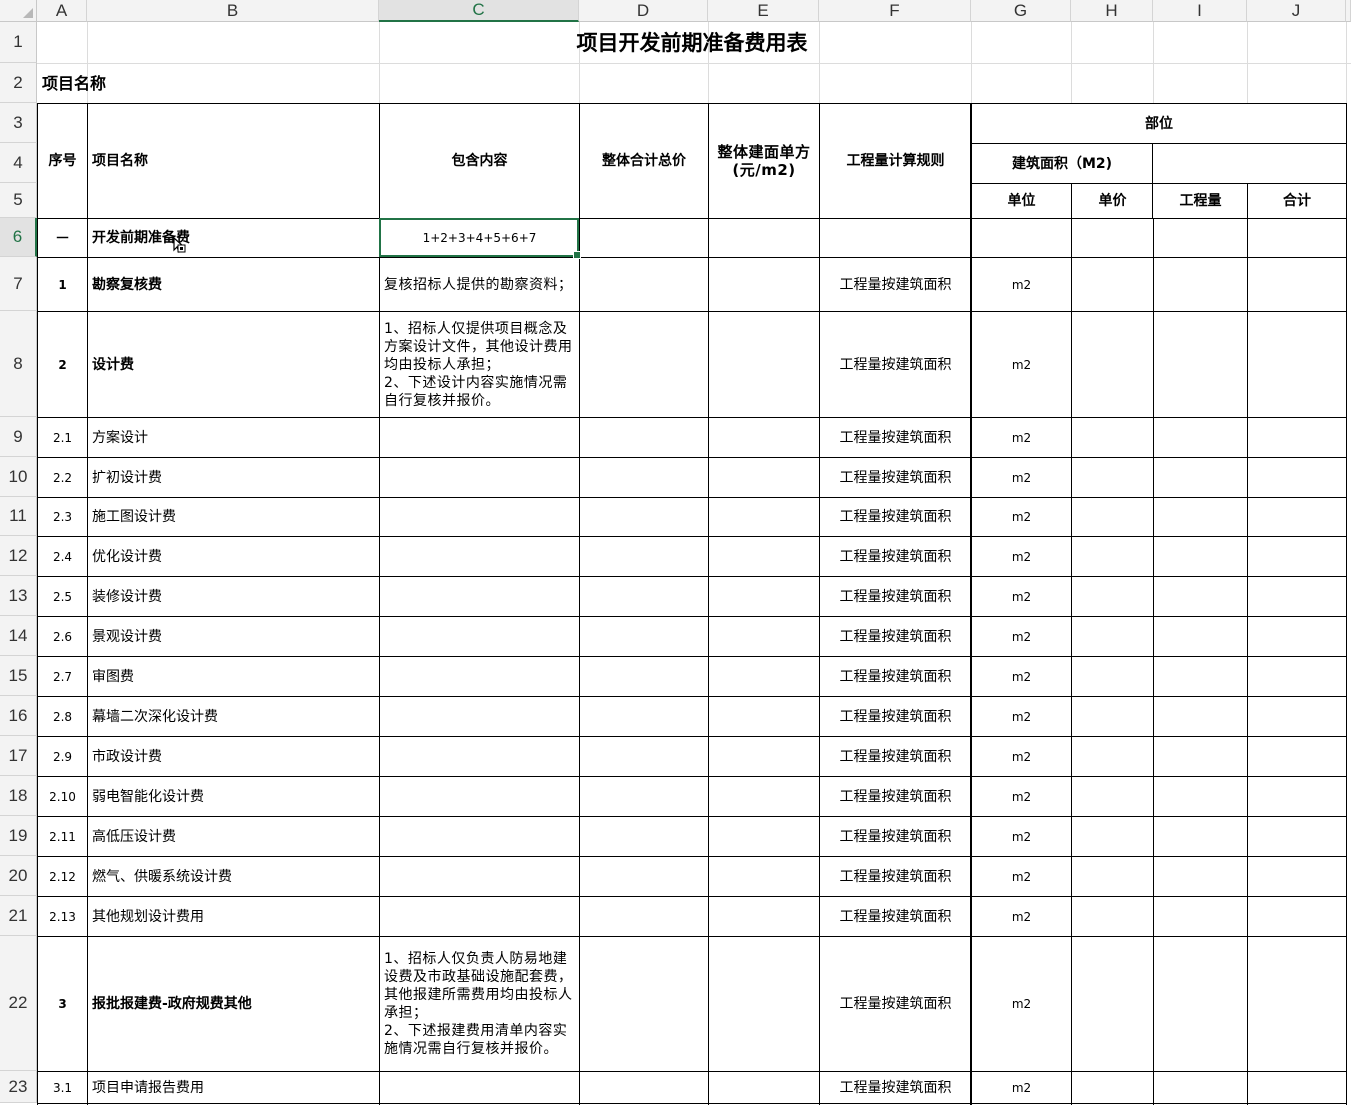 This screenshot has height=1105, width=1351. Describe the element at coordinates (62, 1004) in the screenshot. I see `table-row-17-seq: 3` at that location.